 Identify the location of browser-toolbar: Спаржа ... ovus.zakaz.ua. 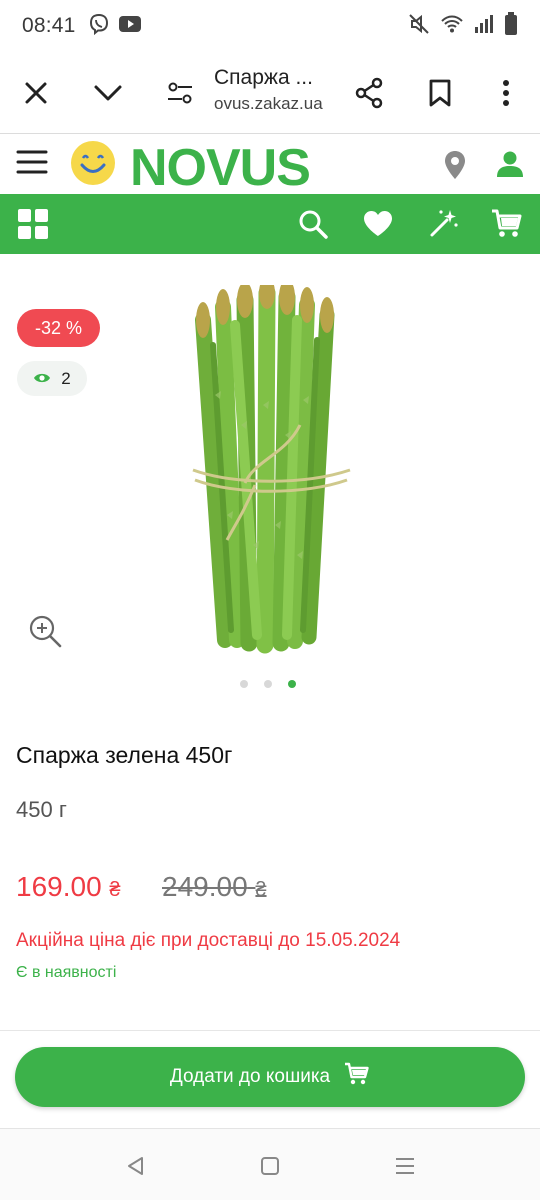
(270, 93).